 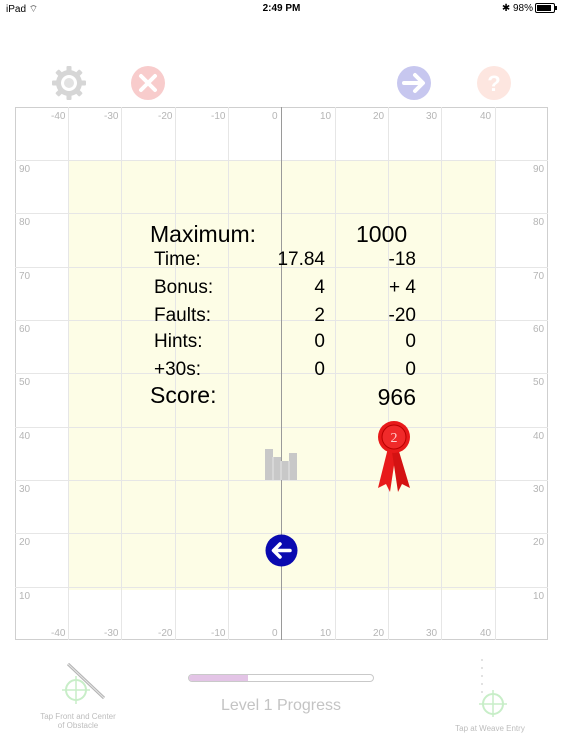 I want to click on time-points: -18, so click(x=402, y=259).